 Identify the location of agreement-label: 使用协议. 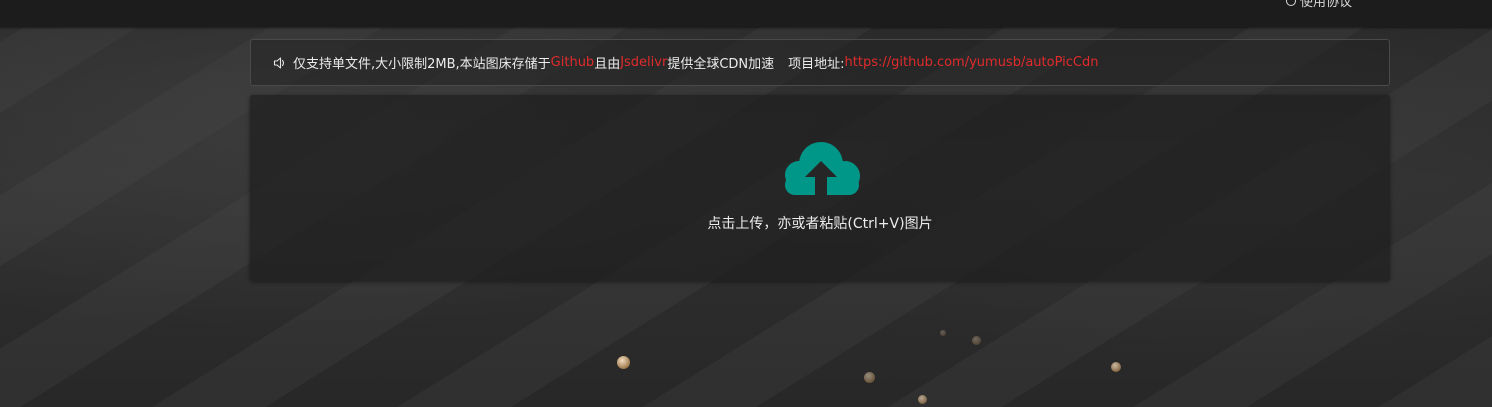
(1325, 5).